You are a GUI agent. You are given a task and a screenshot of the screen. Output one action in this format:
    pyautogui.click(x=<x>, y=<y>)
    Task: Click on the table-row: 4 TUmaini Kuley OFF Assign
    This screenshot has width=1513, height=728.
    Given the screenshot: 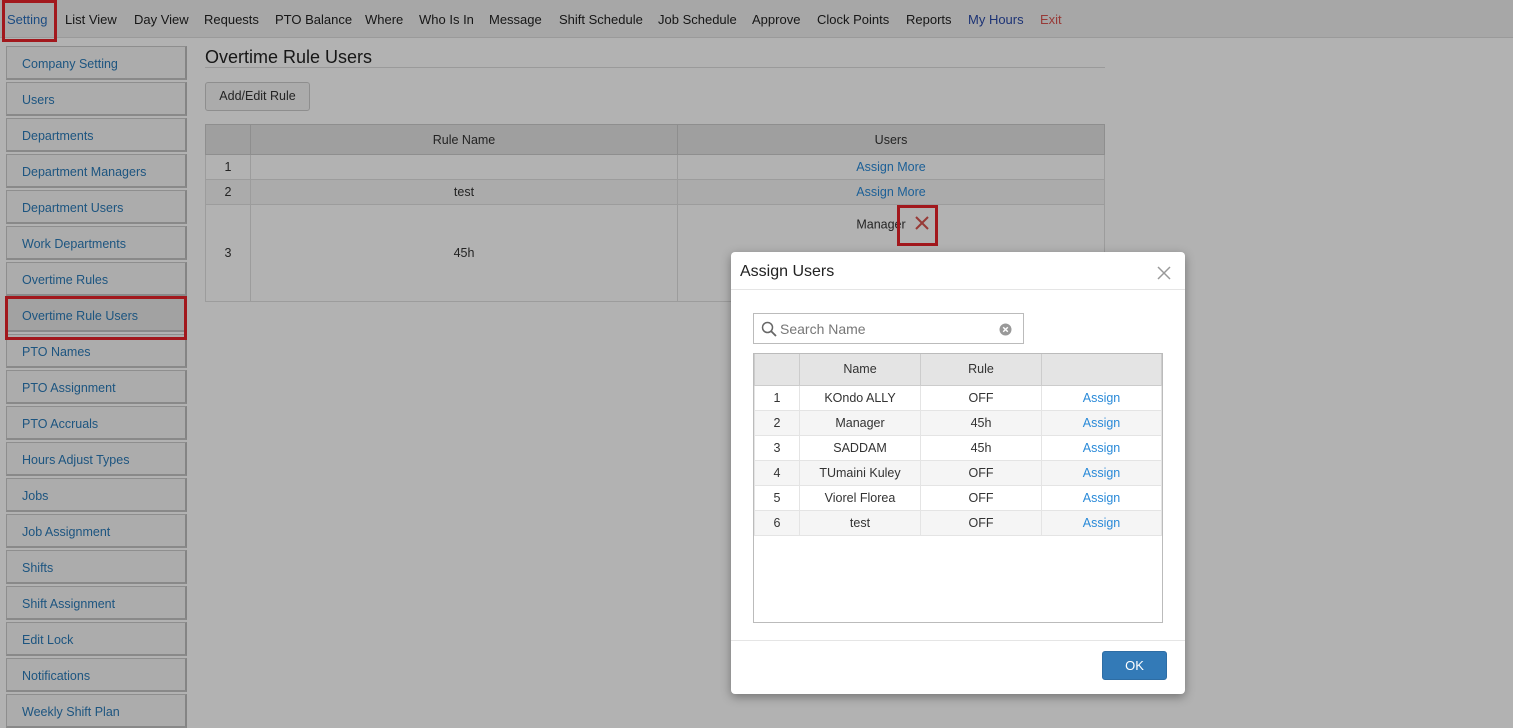 What is the action you would take?
    pyautogui.click(x=958, y=472)
    